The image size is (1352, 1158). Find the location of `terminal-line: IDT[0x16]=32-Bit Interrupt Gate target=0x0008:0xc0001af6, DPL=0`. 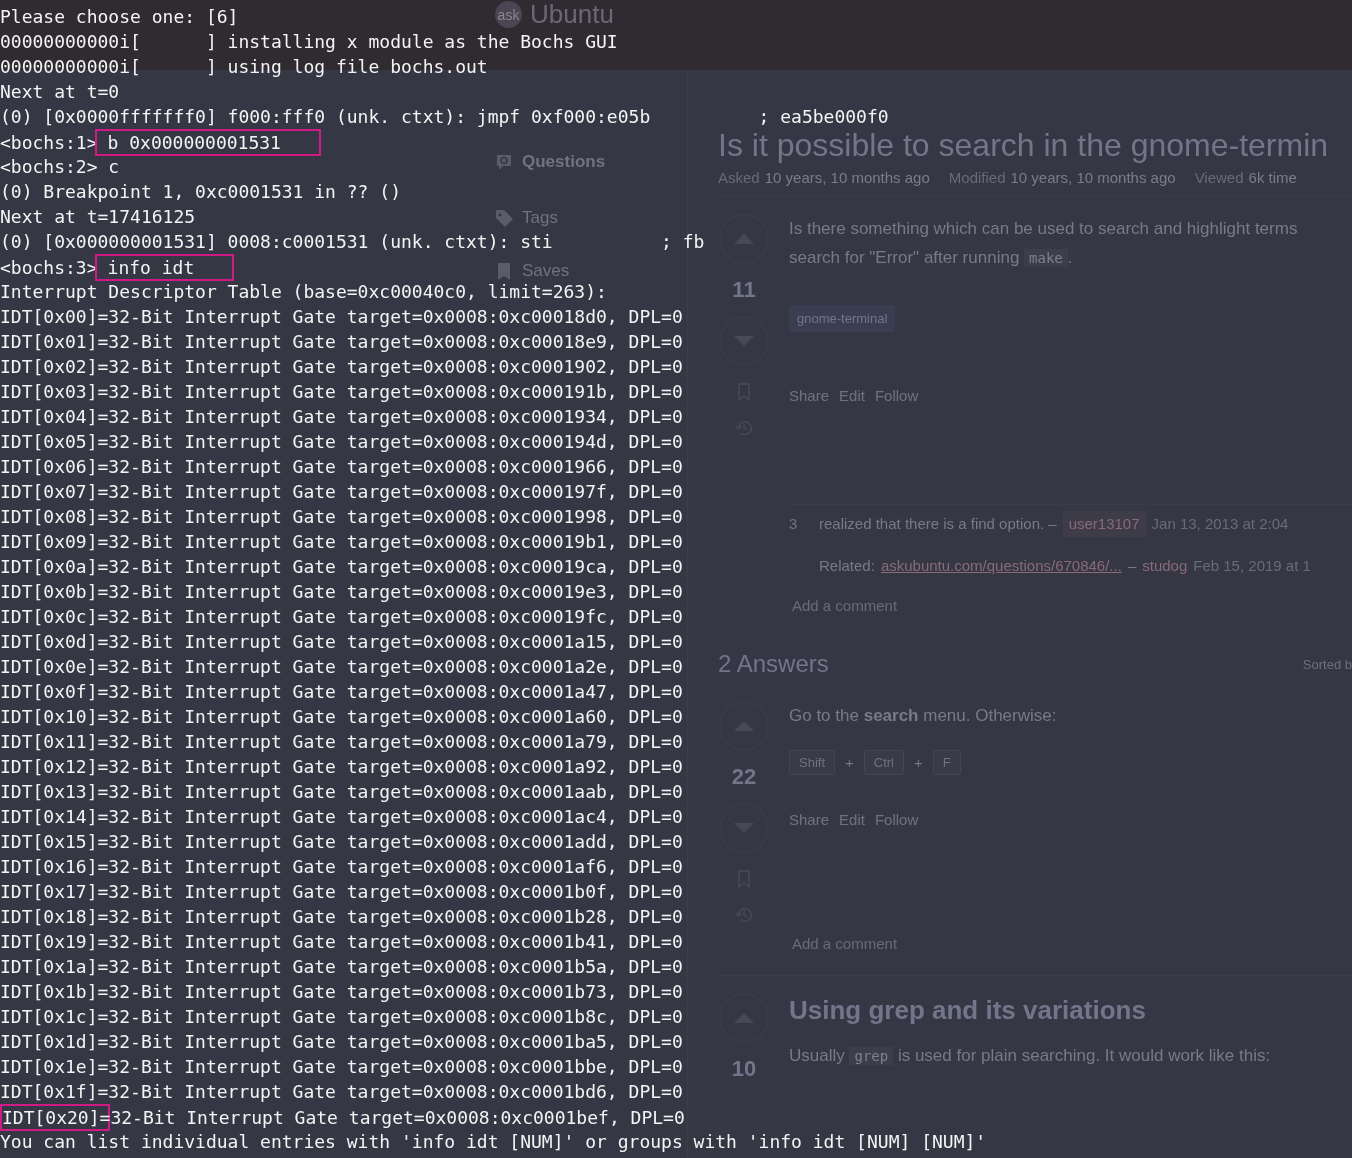

terminal-line: IDT[0x16]=32-Bit Interrupt Gate target=0x0008:0xc0001af6, DPL=0 is located at coordinates (341, 867).